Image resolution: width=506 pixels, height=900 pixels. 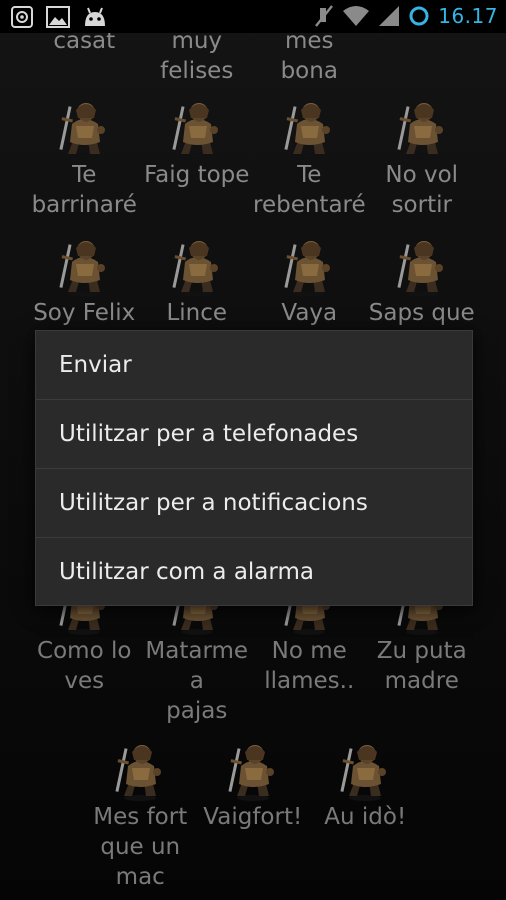 I want to click on sound-label: muy felises, so click(x=197, y=56).